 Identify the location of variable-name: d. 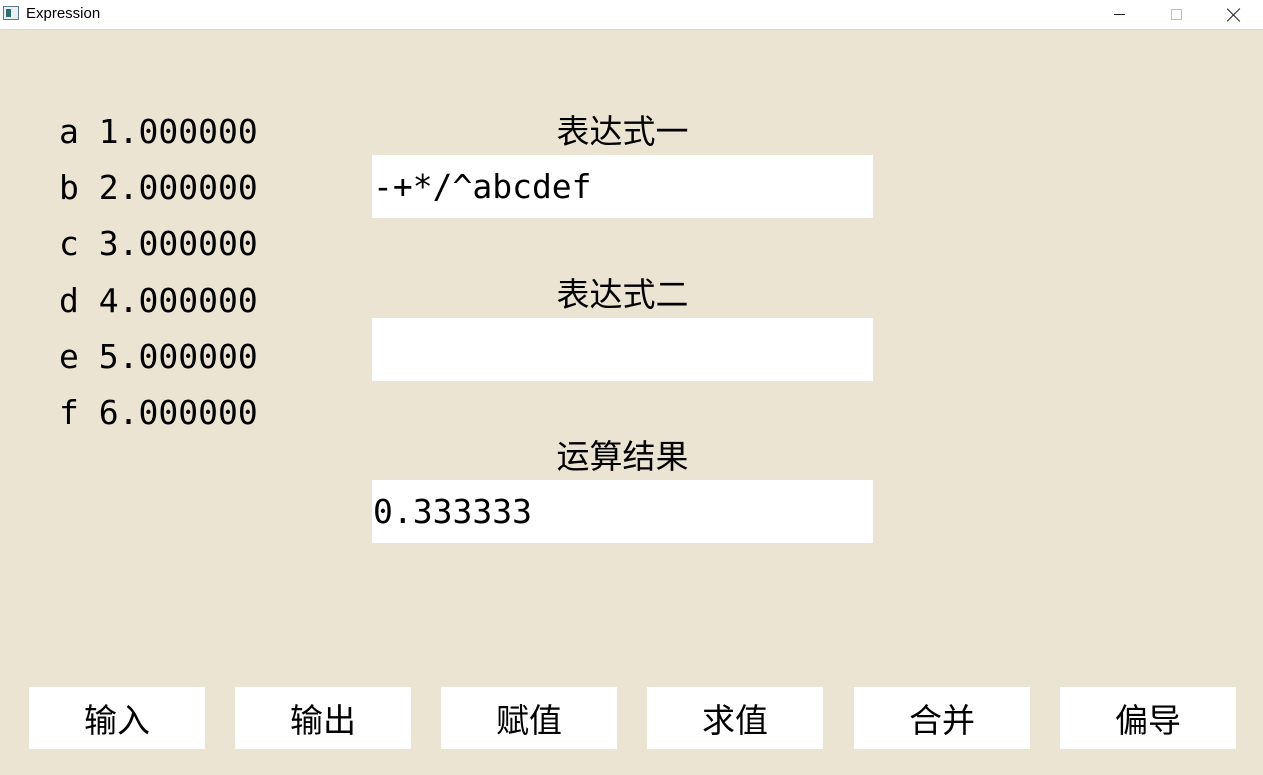
(69, 300).